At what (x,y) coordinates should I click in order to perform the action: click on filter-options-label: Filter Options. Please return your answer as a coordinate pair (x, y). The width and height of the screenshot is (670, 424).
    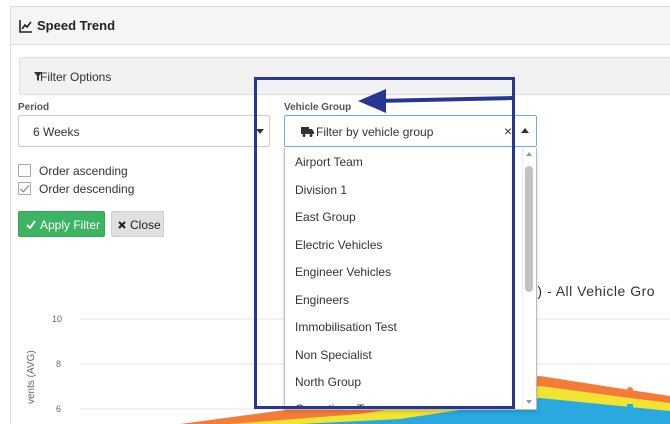
    Looking at the image, I should click on (76, 77).